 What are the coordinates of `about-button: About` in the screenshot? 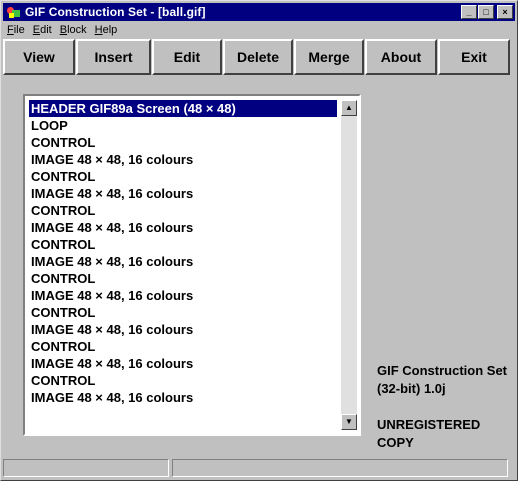 It's located at (401, 57).